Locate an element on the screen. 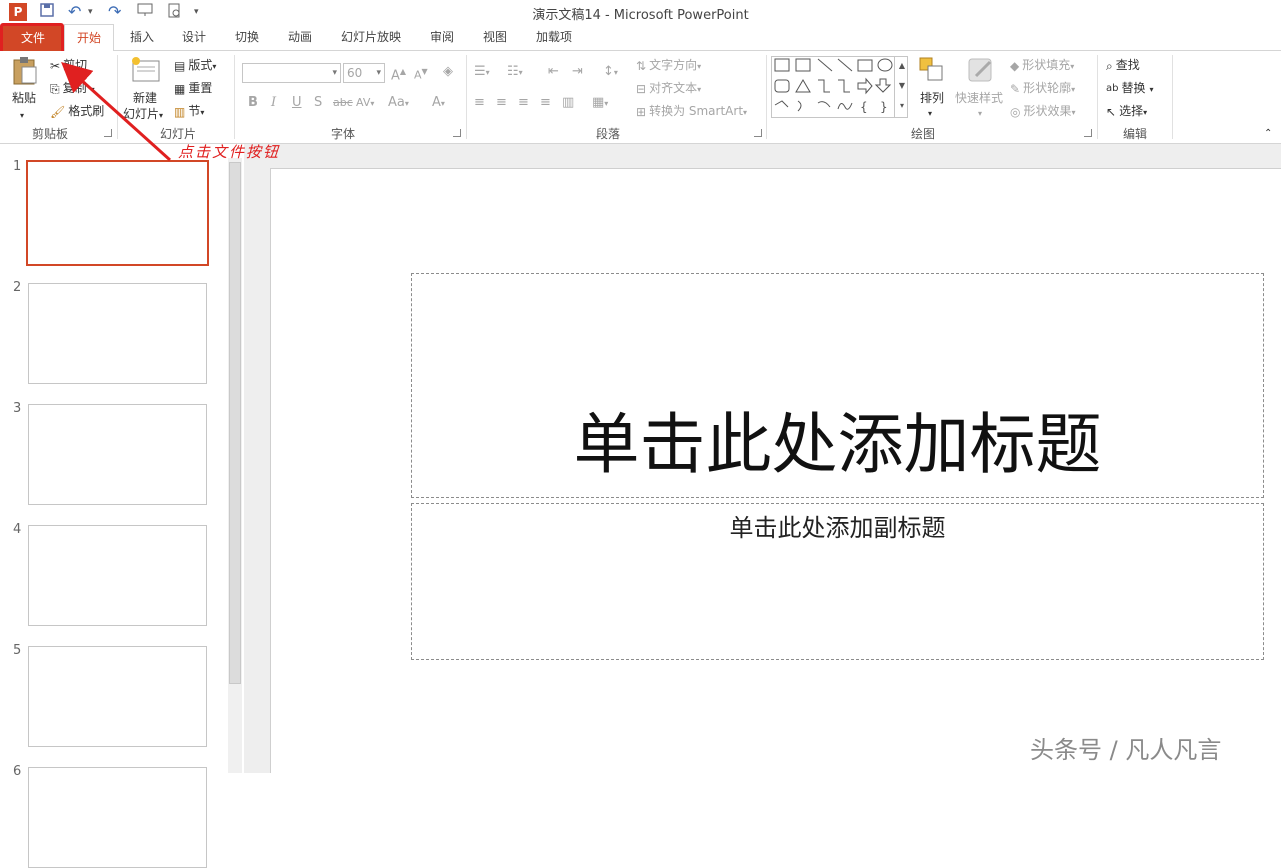 This screenshot has height=868, width=1281. justify-icon: ≡ is located at coordinates (545, 103).